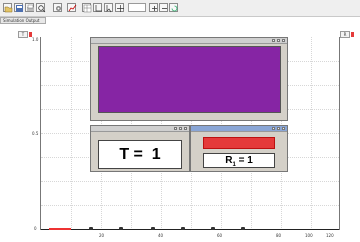 The width and height of the screenshot is (360, 242). I want to click on r-display-window: R1 = 1, so click(239, 148).